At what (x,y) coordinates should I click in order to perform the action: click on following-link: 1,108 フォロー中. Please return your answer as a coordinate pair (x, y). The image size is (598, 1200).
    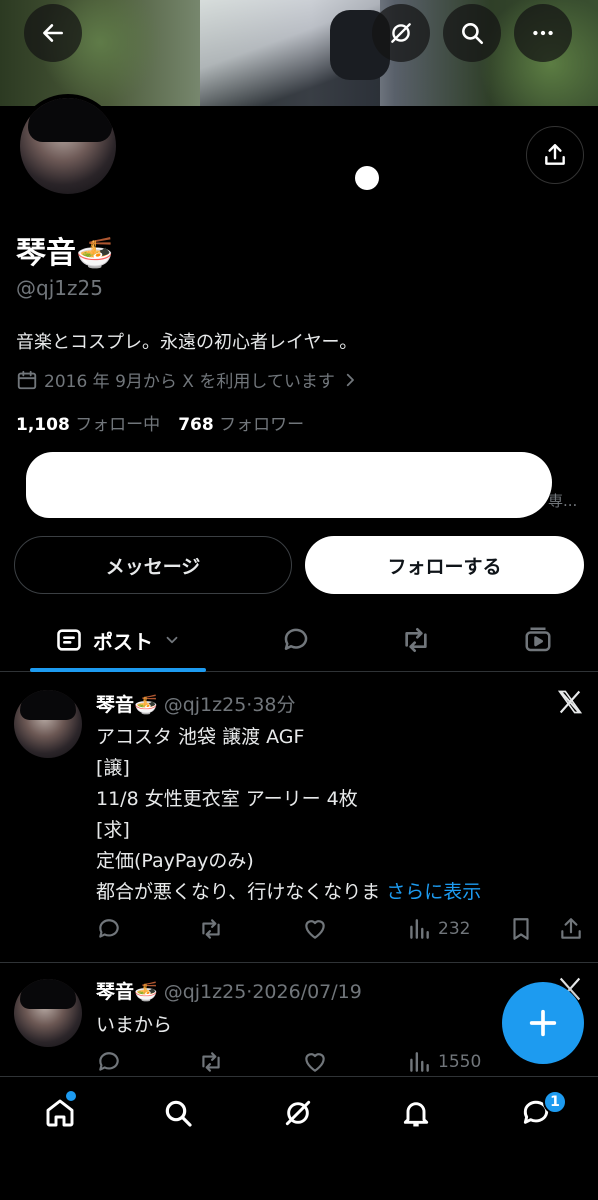
    Looking at the image, I should click on (88, 422).